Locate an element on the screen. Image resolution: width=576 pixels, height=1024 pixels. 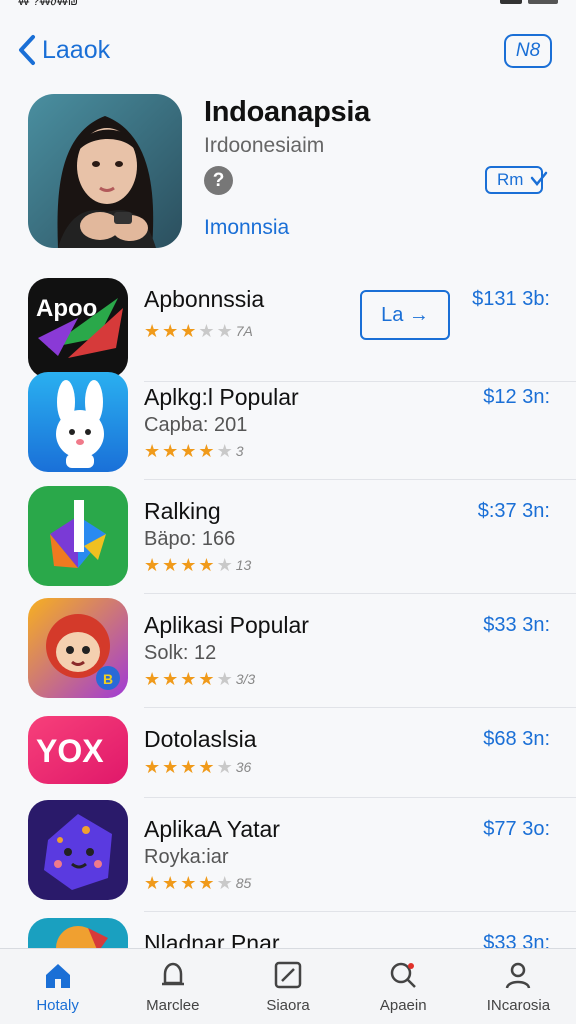
list-item: Ralking Bäpo: 166 ★ ★ ★ ★ ★ 13 $:37 3n: is located at coordinates (288, 538).